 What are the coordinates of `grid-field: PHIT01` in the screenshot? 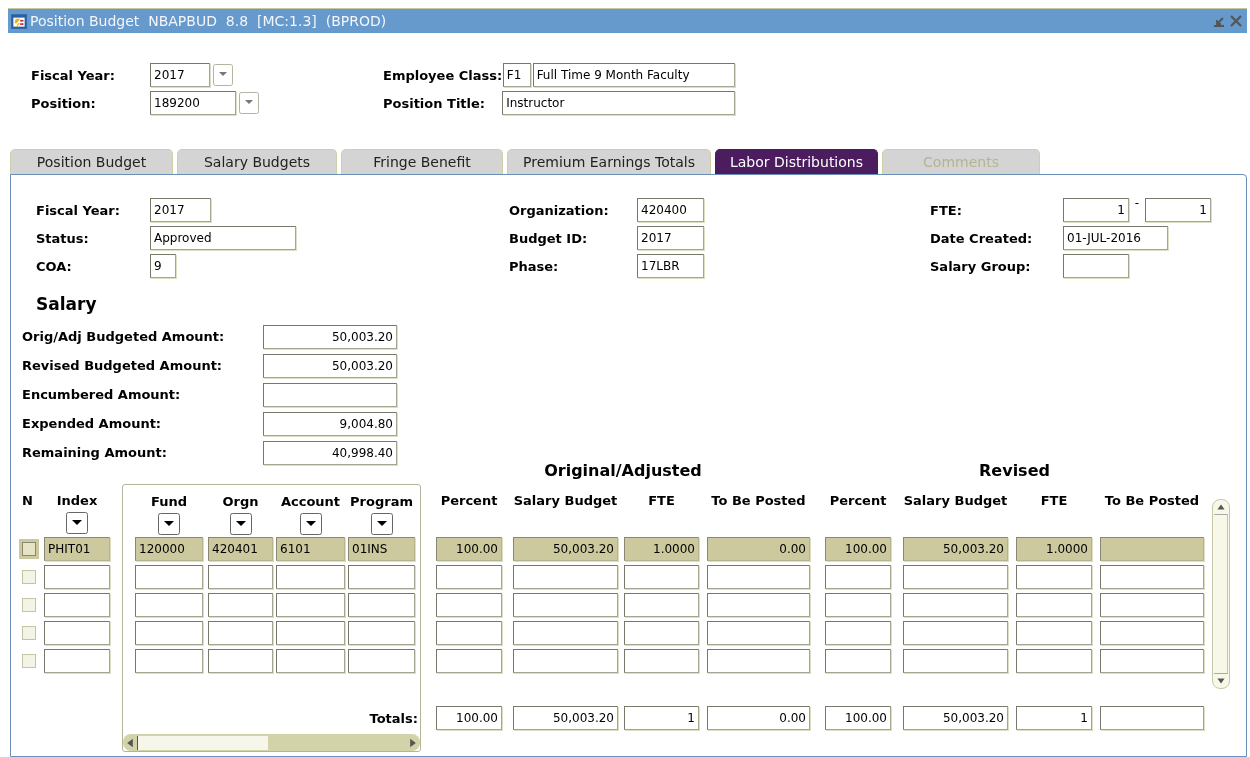 It's located at (77, 549).